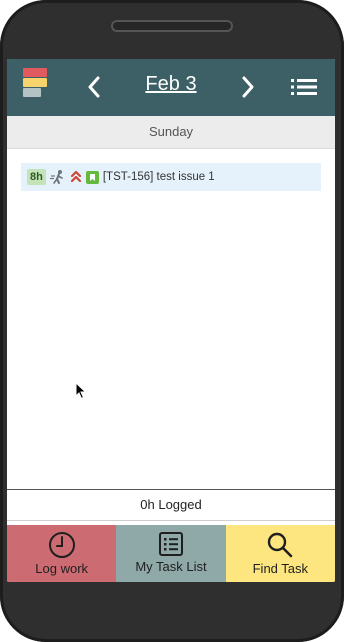 This screenshot has height=642, width=344. Describe the element at coordinates (57, 177) in the screenshot. I see `assignee-walking-icon` at that location.